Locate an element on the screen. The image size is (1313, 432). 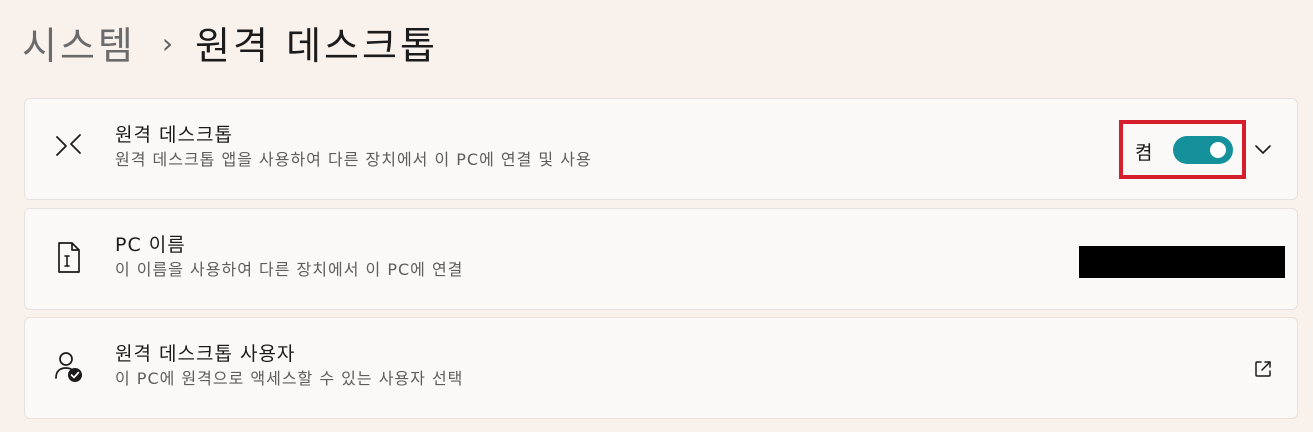
remote-users-text: 원격 데스크톱 사용자 이 PC에 원격으로 액세스할 수 있는 사용자 선택 is located at coordinates (289, 366).